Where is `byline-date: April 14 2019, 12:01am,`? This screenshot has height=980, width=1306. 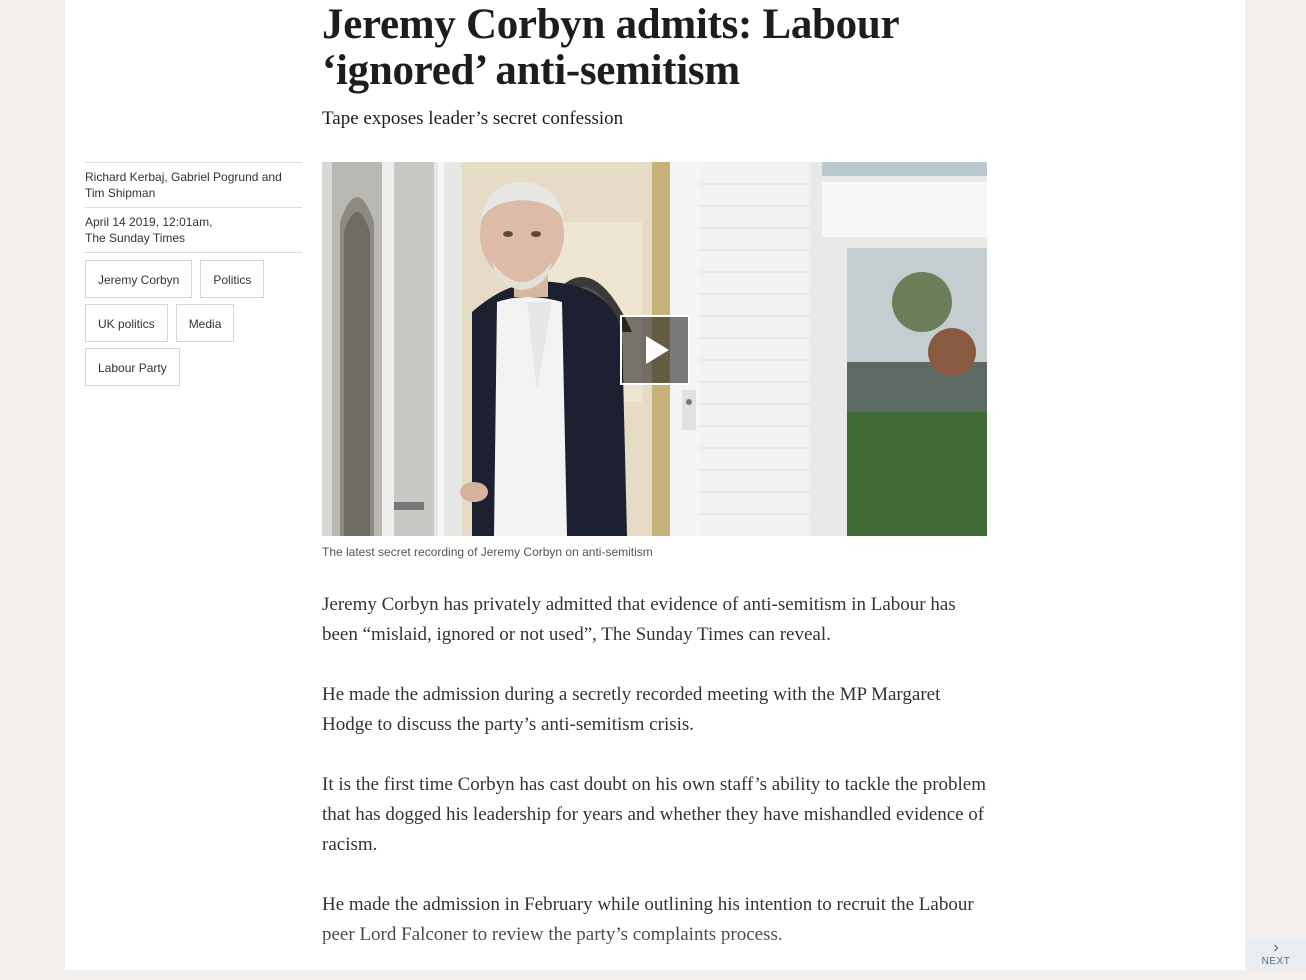
byline-date: April 14 2019, 12:01am, is located at coordinates (149, 222).